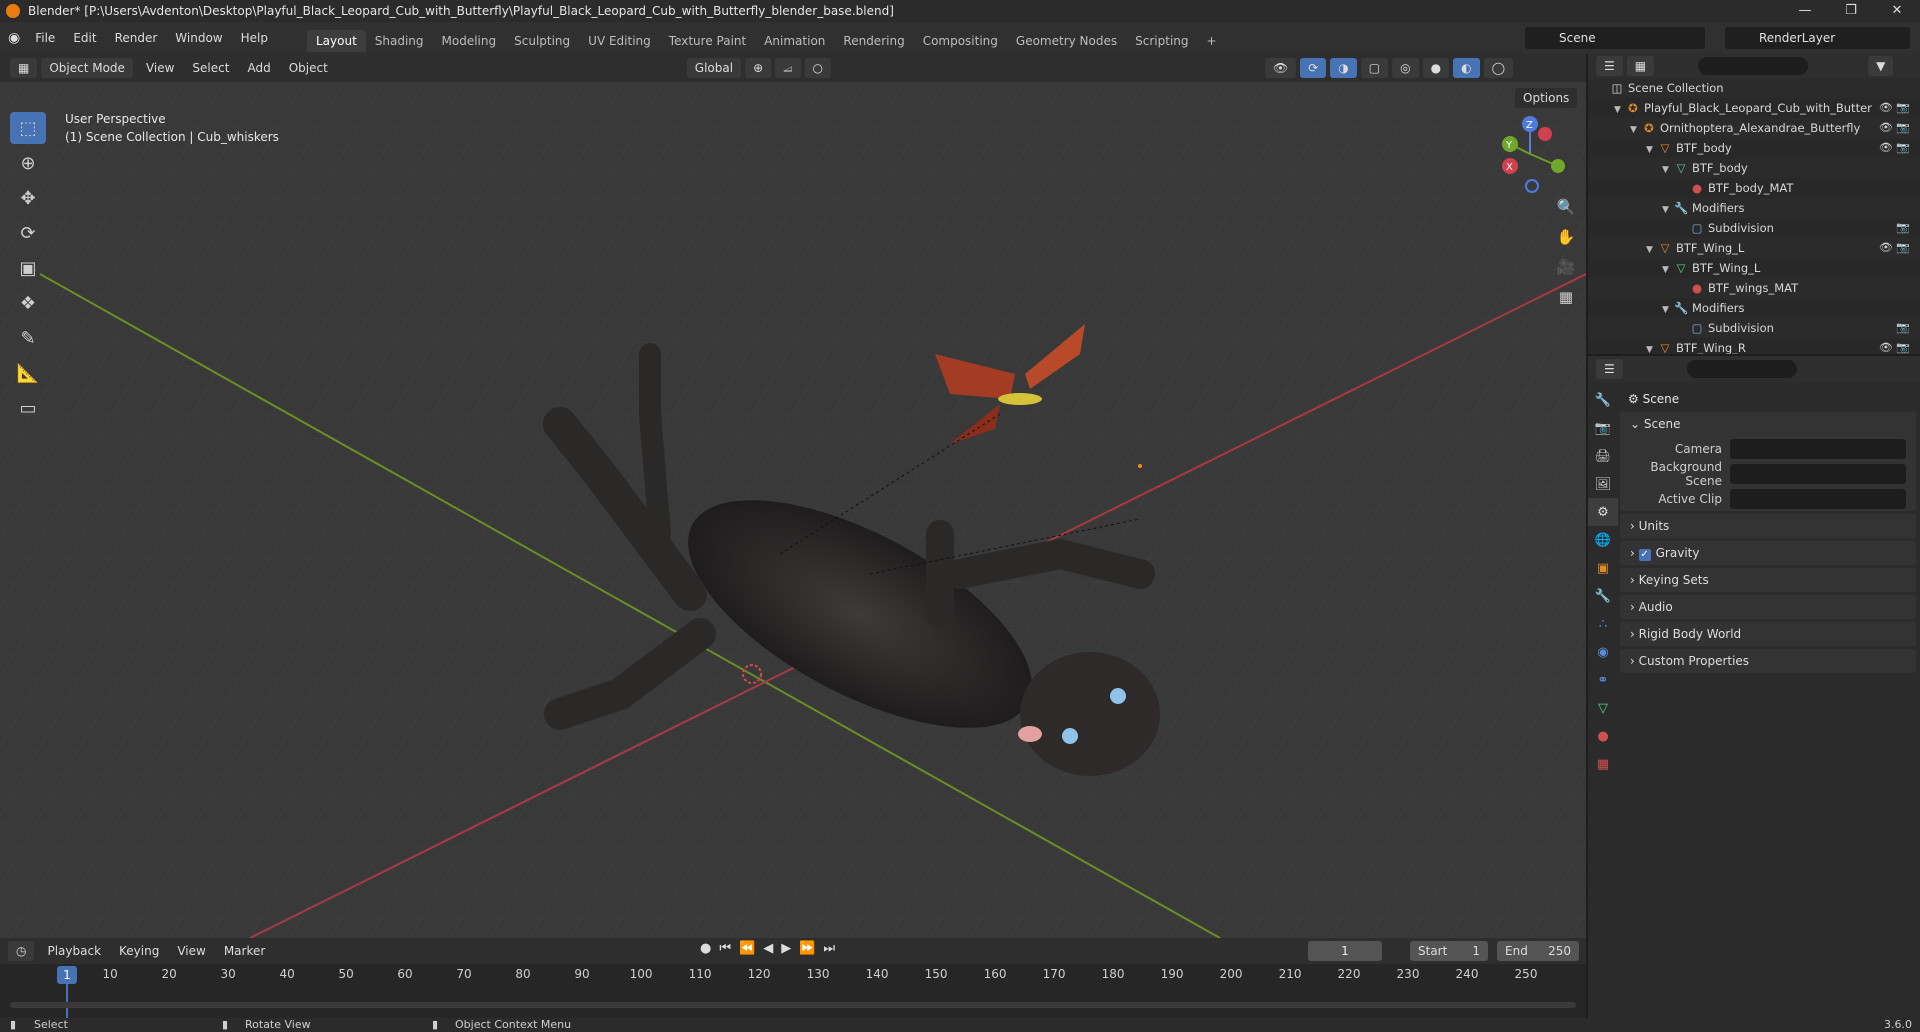 The image size is (1920, 1032). I want to click on record-icon: ●, so click(705, 948).